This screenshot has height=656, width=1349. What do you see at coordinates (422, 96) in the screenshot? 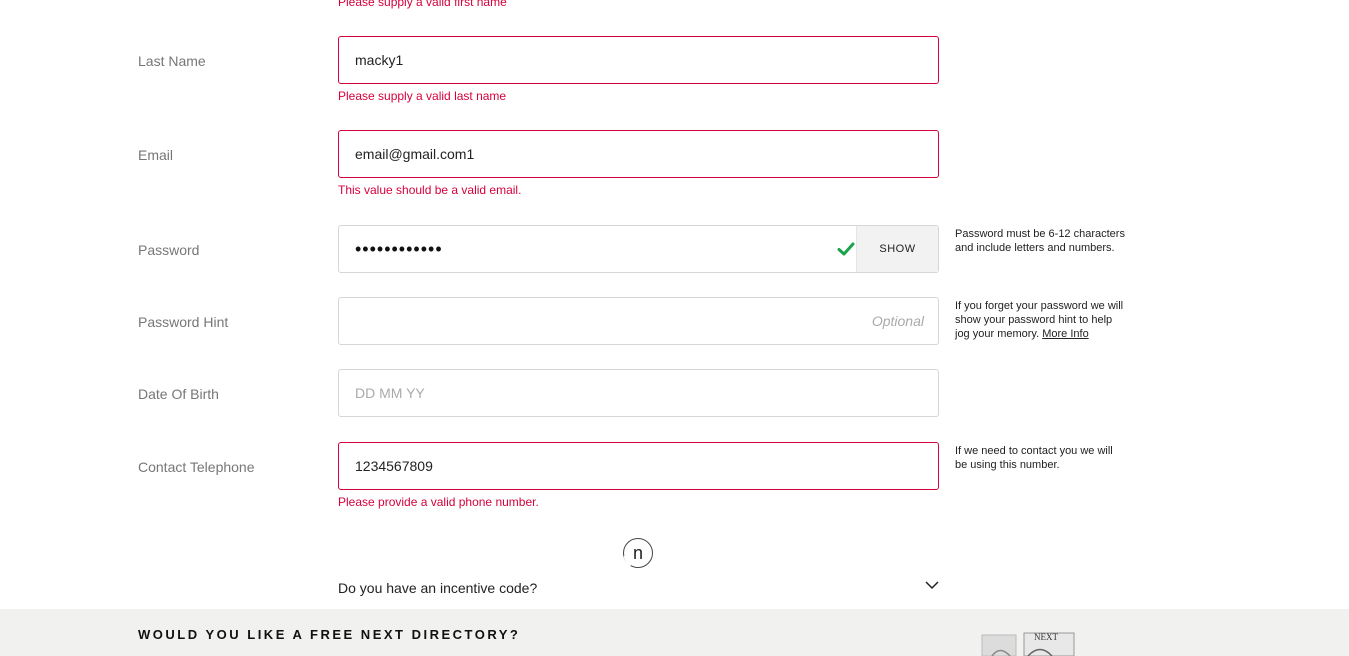
I see `last-name-error: Please supply a valid last name` at bounding box center [422, 96].